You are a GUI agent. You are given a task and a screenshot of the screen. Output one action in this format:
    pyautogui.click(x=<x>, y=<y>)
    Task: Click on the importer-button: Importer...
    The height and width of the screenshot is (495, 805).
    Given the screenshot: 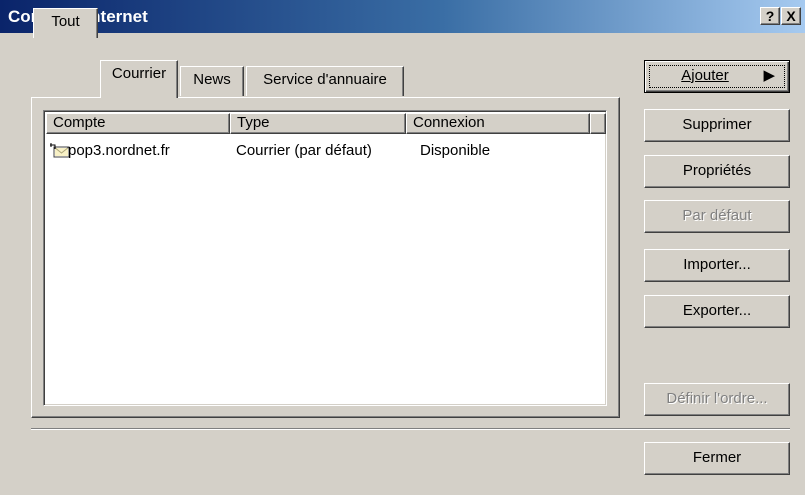 What is the action you would take?
    pyautogui.click(x=717, y=265)
    